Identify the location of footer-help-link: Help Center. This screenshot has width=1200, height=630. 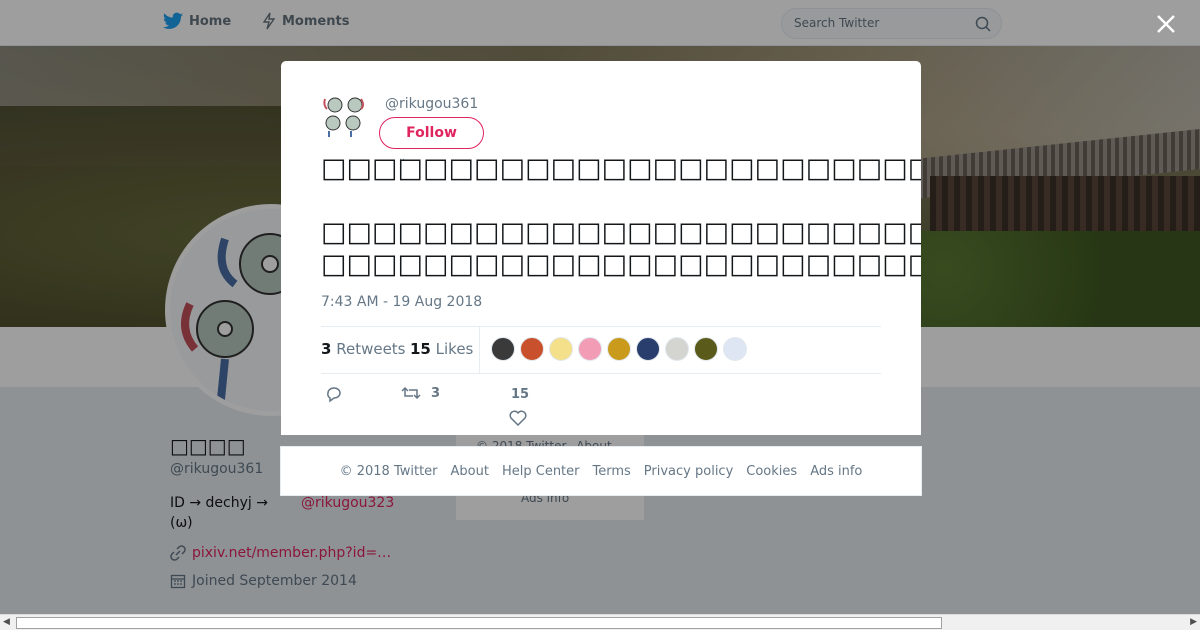
(541, 471).